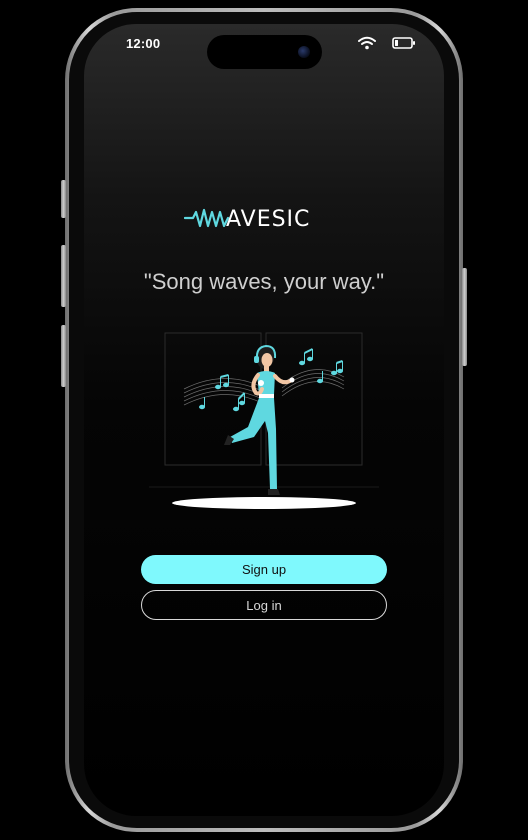 This screenshot has width=528, height=840. What do you see at coordinates (304, 52) in the screenshot?
I see `front-camera-icon` at bounding box center [304, 52].